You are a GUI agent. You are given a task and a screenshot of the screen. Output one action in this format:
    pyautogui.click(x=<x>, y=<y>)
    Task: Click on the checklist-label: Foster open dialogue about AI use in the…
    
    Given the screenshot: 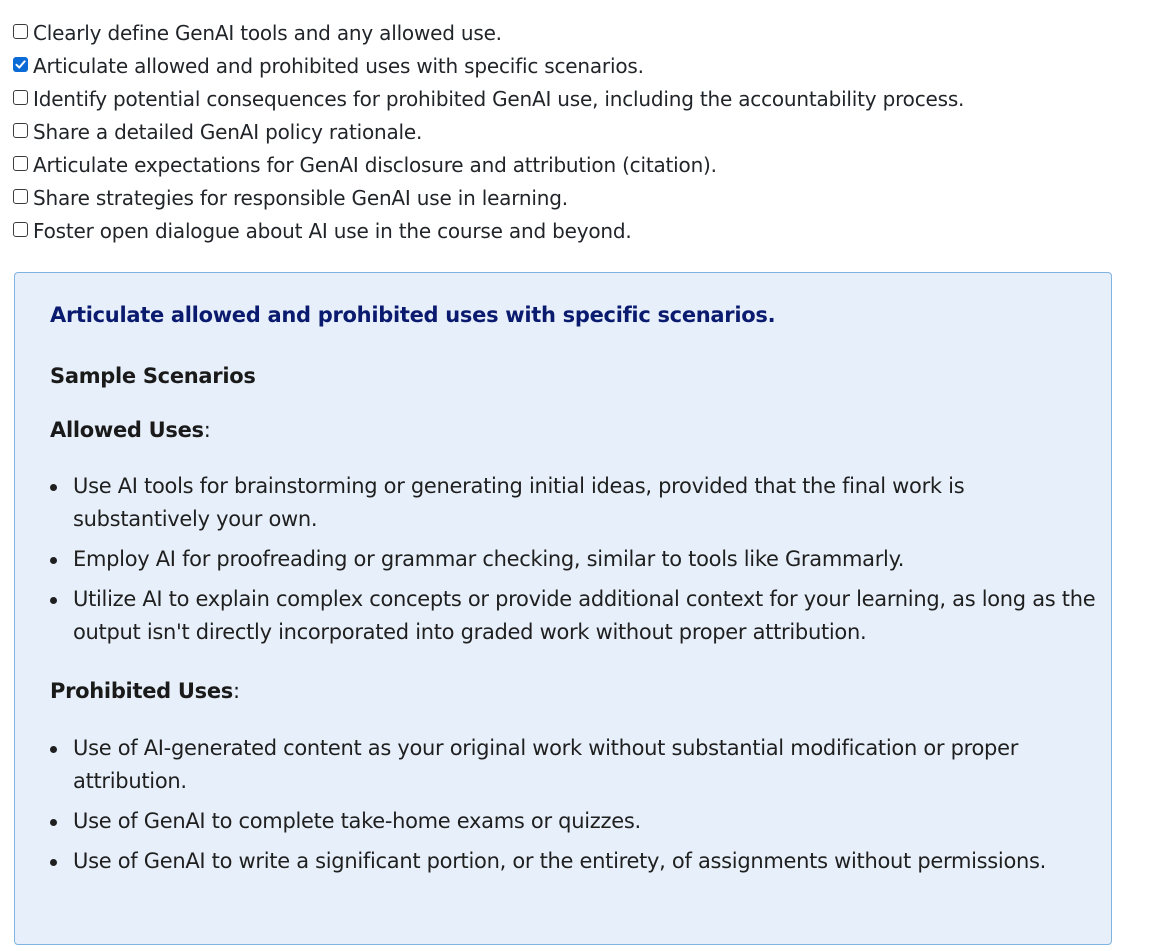 What is the action you would take?
    pyautogui.click(x=332, y=230)
    